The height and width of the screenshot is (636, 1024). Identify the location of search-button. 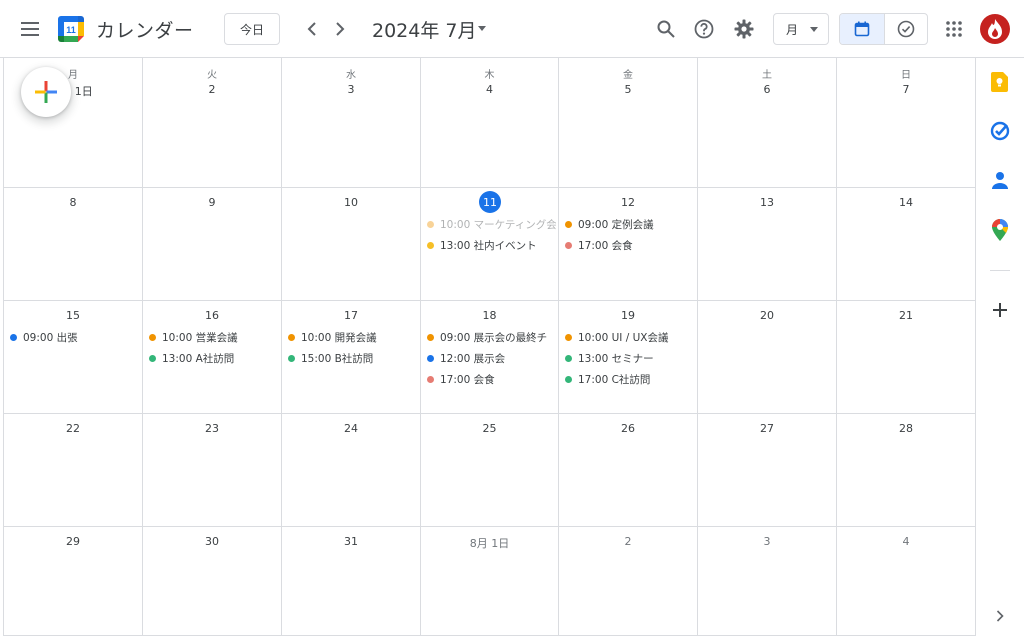
(666, 29).